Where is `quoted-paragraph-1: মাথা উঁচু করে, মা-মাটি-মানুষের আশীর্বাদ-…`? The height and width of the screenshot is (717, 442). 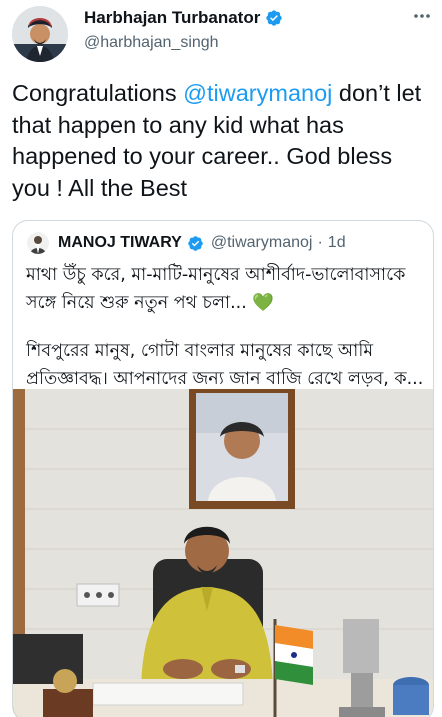
quoted-paragraph-1: মাথা উঁচু করে, মা-মাটি-মানুষের আশীর্বাদ-… is located at coordinates (226, 289).